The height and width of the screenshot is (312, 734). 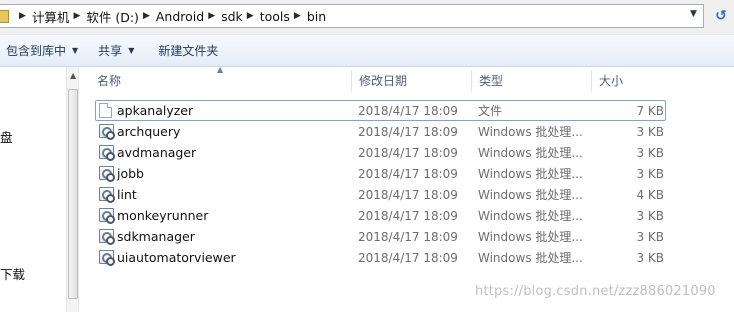 What do you see at coordinates (650, 194) in the screenshot?
I see `file-size: 4 KB` at bounding box center [650, 194].